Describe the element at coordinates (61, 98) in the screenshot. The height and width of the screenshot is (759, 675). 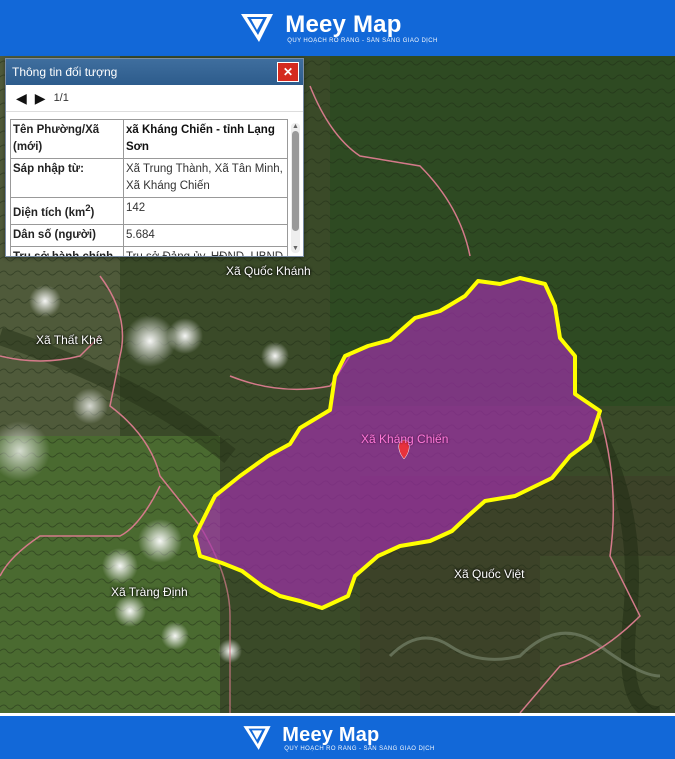
I see `pager-count: 1/1` at that location.